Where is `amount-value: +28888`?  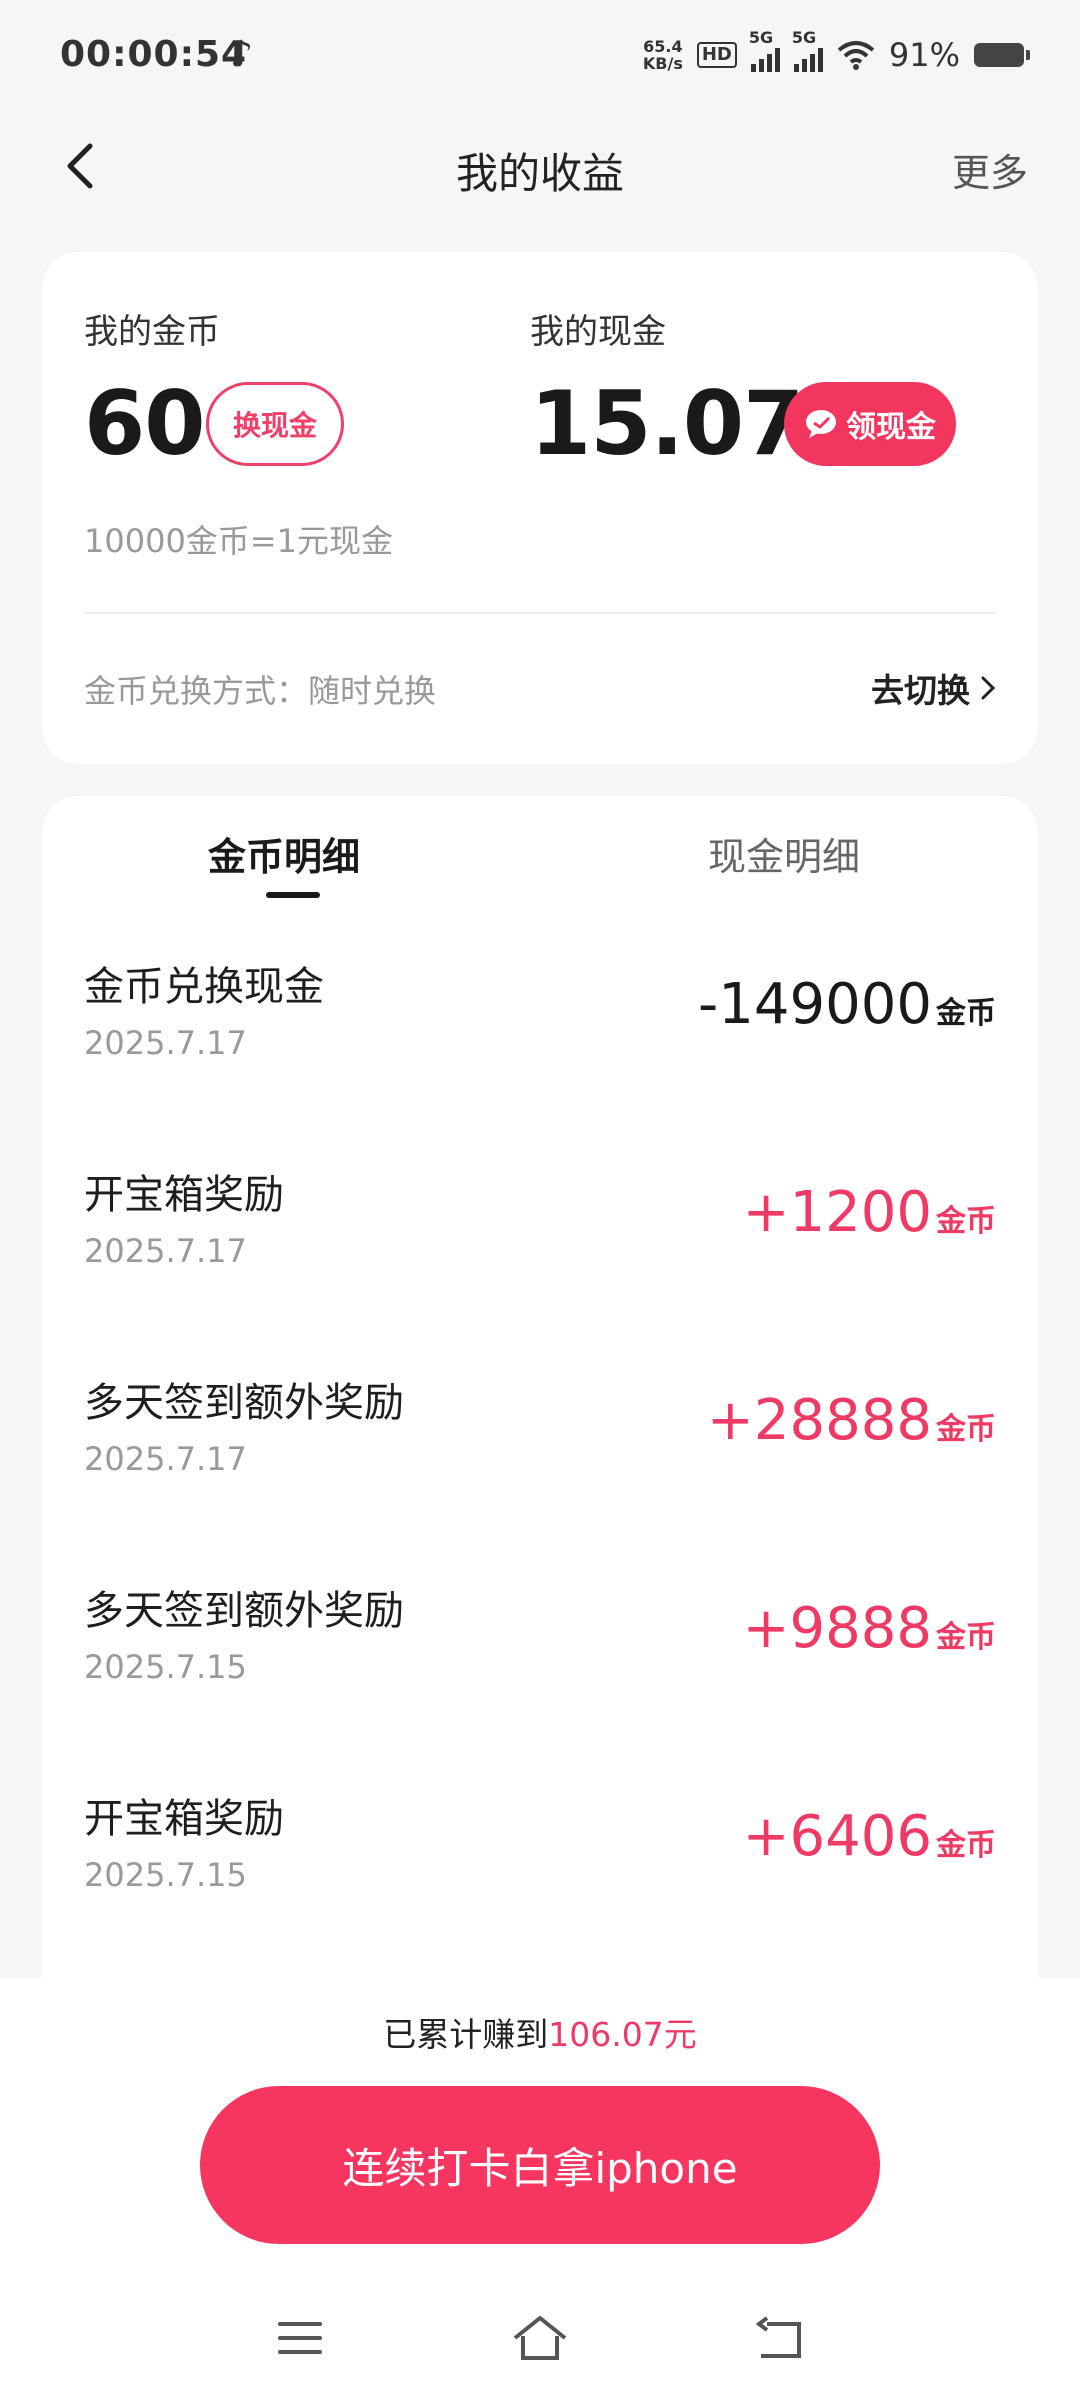 amount-value: +28888 is located at coordinates (819, 1420).